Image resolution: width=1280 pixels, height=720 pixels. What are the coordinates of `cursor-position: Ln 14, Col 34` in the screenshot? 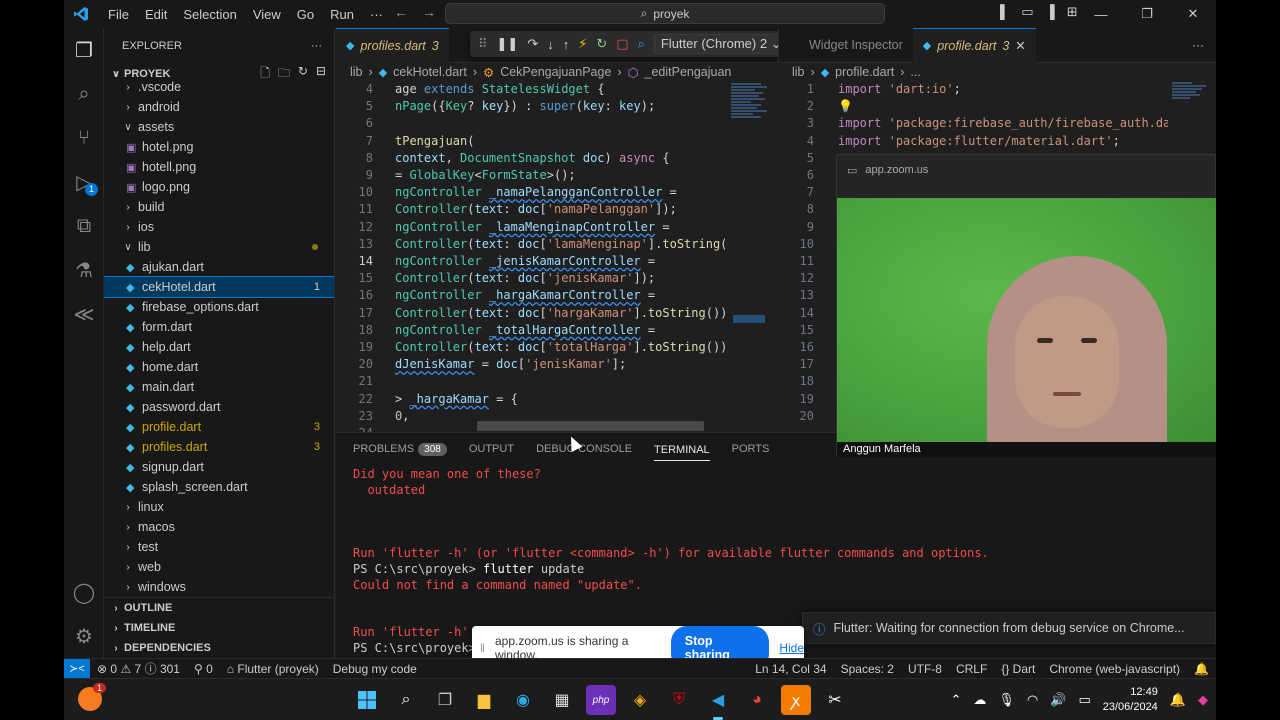 It's located at (790, 669).